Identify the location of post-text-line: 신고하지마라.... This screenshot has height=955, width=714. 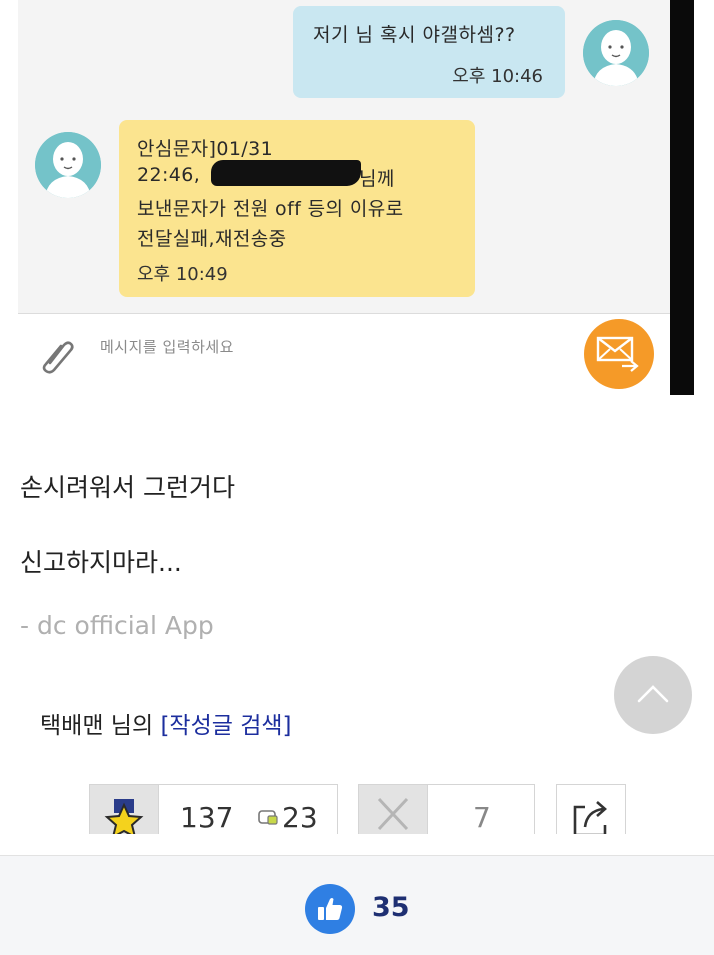
(101, 562).